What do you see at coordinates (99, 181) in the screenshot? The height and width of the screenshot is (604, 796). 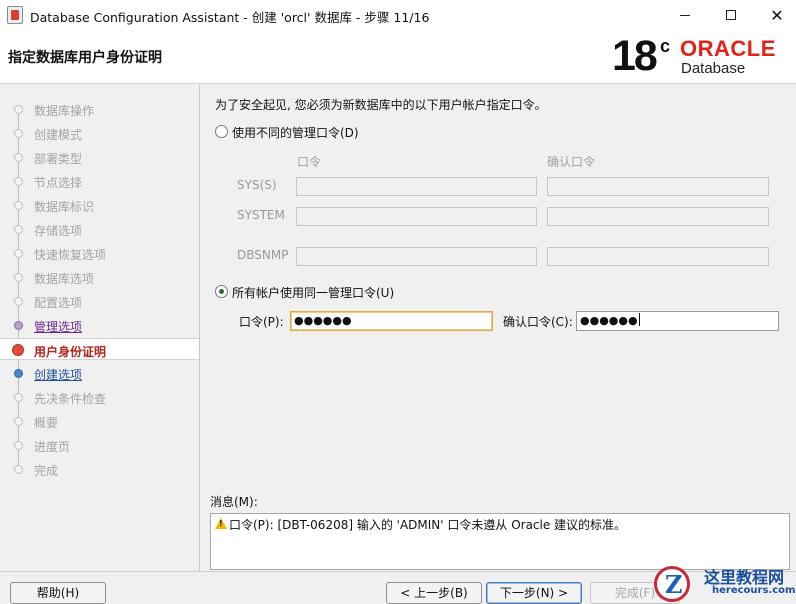 I see `nav-step-4: 节点选择` at bounding box center [99, 181].